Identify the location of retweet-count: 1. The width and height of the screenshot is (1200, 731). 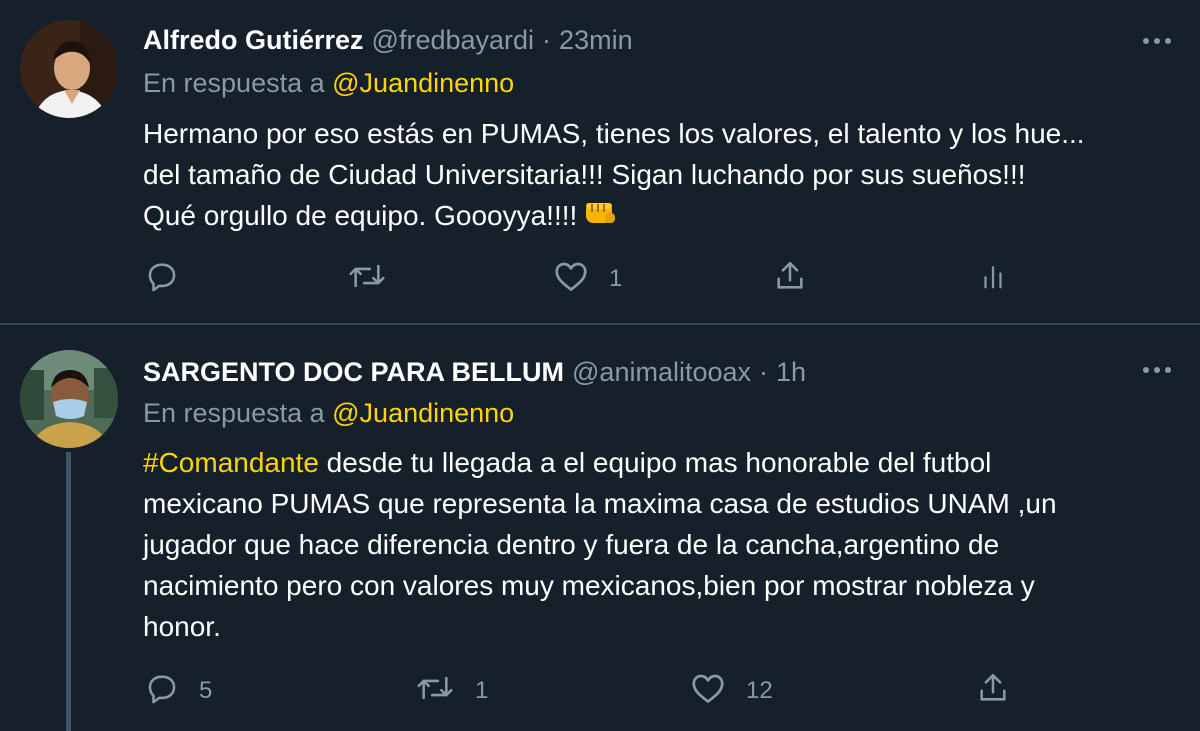
(482, 690).